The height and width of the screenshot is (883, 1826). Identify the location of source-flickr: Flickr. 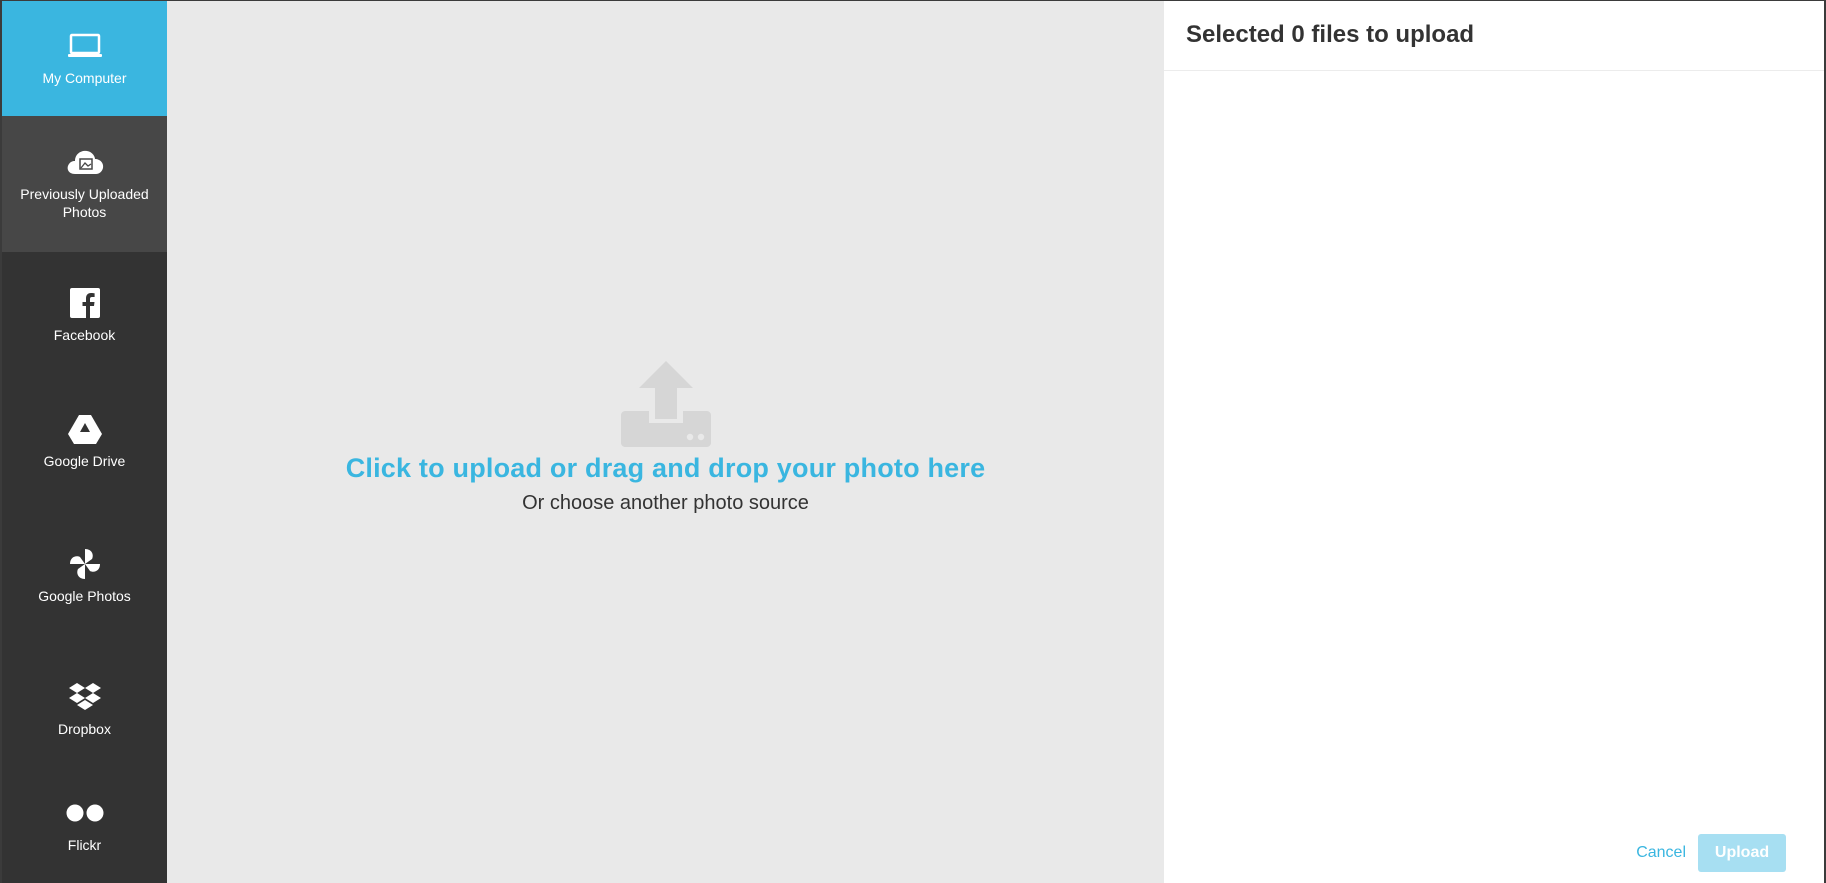
(84, 826).